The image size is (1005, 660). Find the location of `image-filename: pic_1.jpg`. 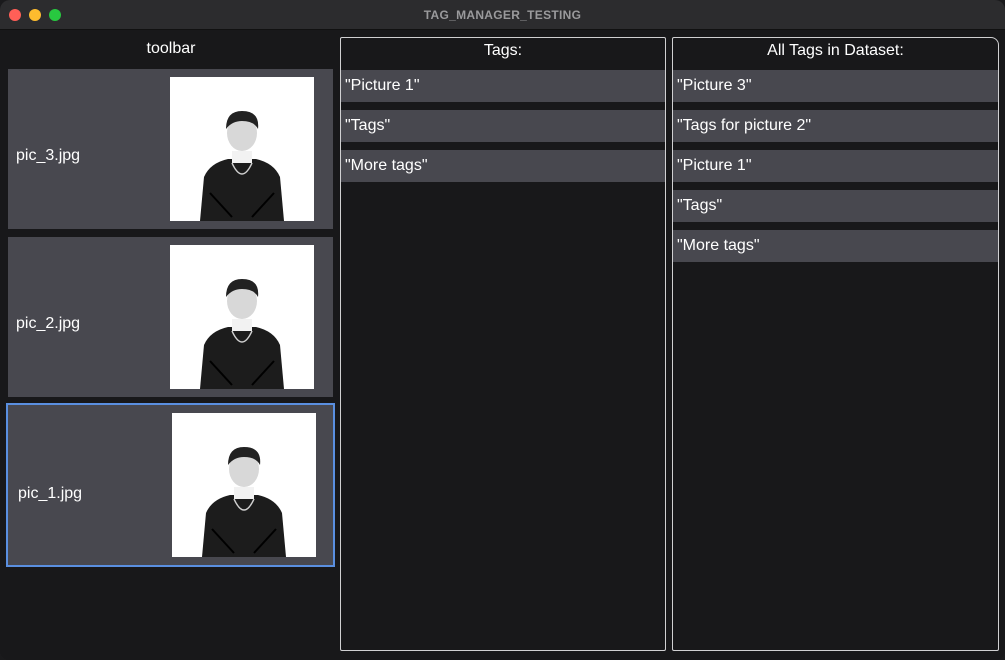

image-filename: pic_1.jpg is located at coordinates (50, 493).